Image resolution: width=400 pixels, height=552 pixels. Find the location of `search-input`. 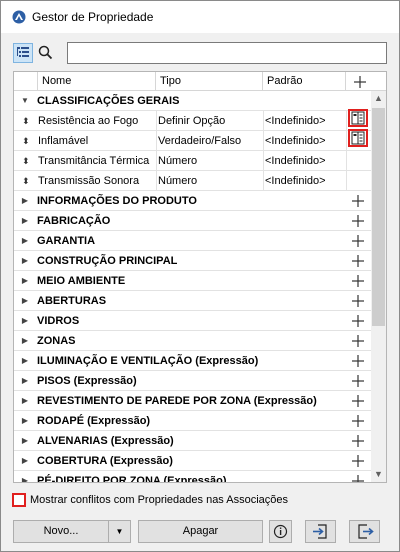

search-input is located at coordinates (227, 53).